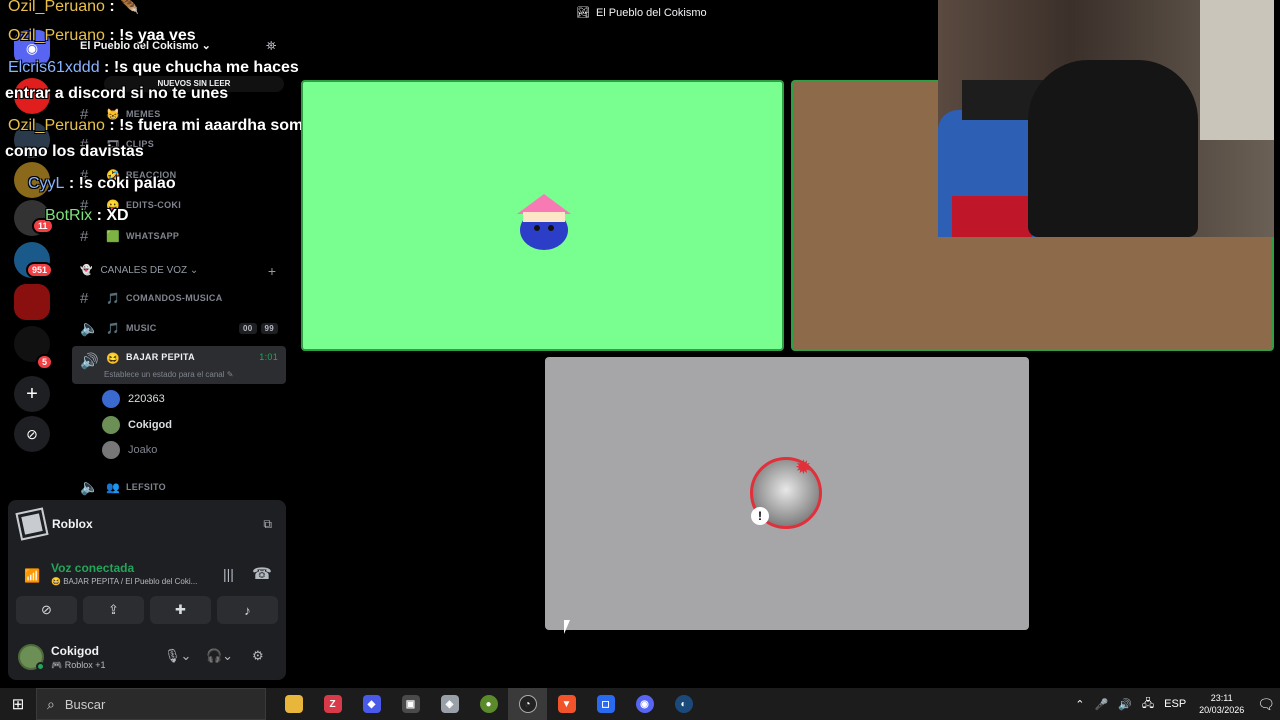 The image size is (1280, 720). I want to click on add-channel-icon: +, so click(272, 271).